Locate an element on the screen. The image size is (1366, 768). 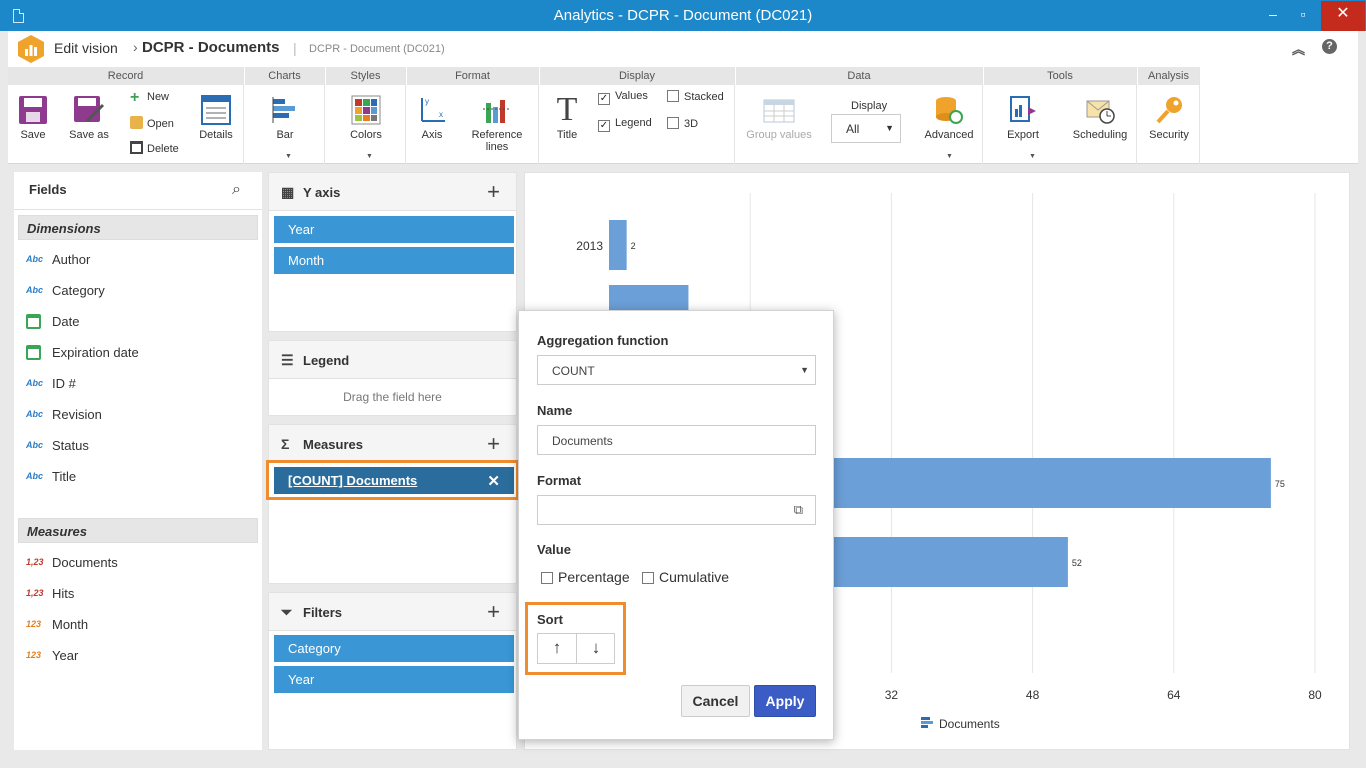
export-button: Export is located at coordinates (1023, 118).